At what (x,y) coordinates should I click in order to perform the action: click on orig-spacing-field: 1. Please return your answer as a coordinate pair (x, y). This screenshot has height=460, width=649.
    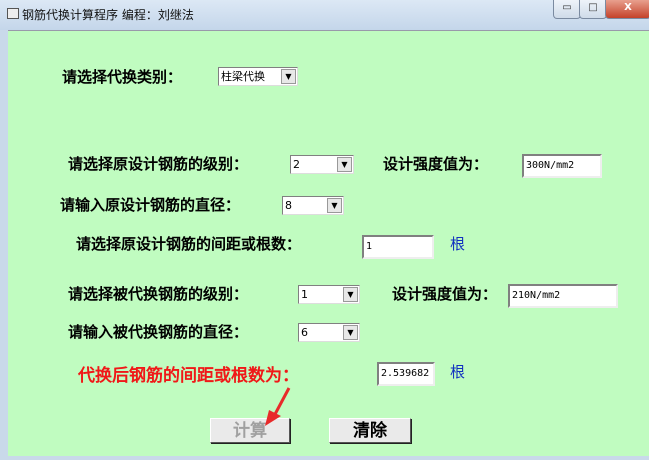
    Looking at the image, I should click on (398, 247).